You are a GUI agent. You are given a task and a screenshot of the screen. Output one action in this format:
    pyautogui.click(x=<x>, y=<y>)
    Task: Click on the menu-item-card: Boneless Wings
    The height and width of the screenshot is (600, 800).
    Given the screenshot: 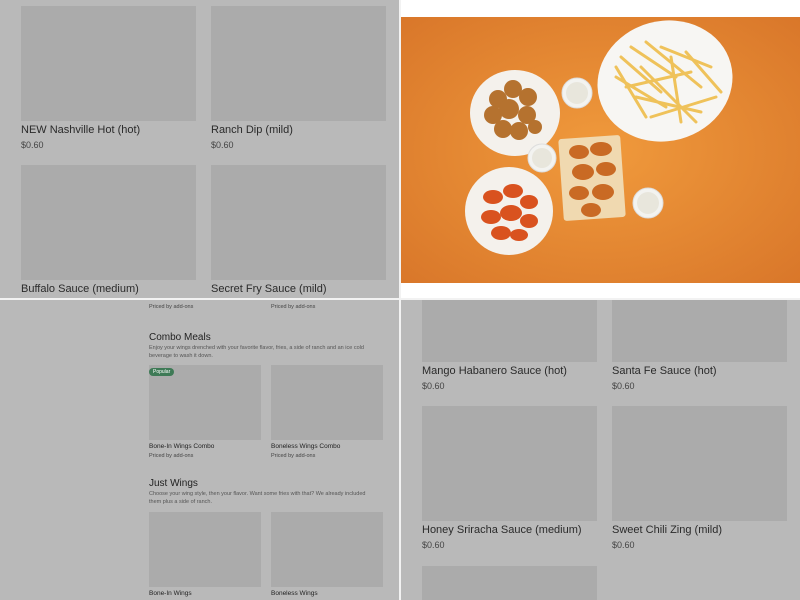 What is the action you would take?
    pyautogui.click(x=327, y=554)
    